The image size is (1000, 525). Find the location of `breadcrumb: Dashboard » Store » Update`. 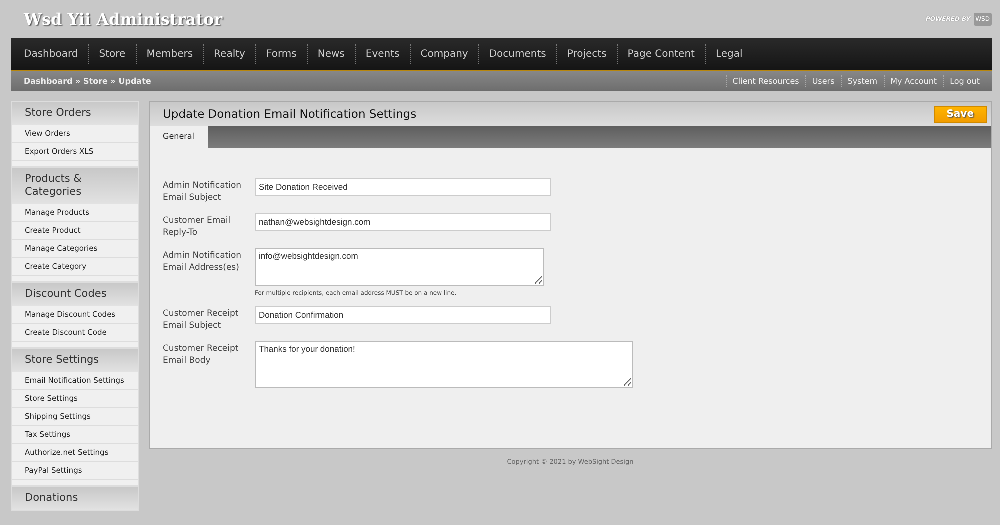

breadcrumb: Dashboard » Store » Update is located at coordinates (88, 81).